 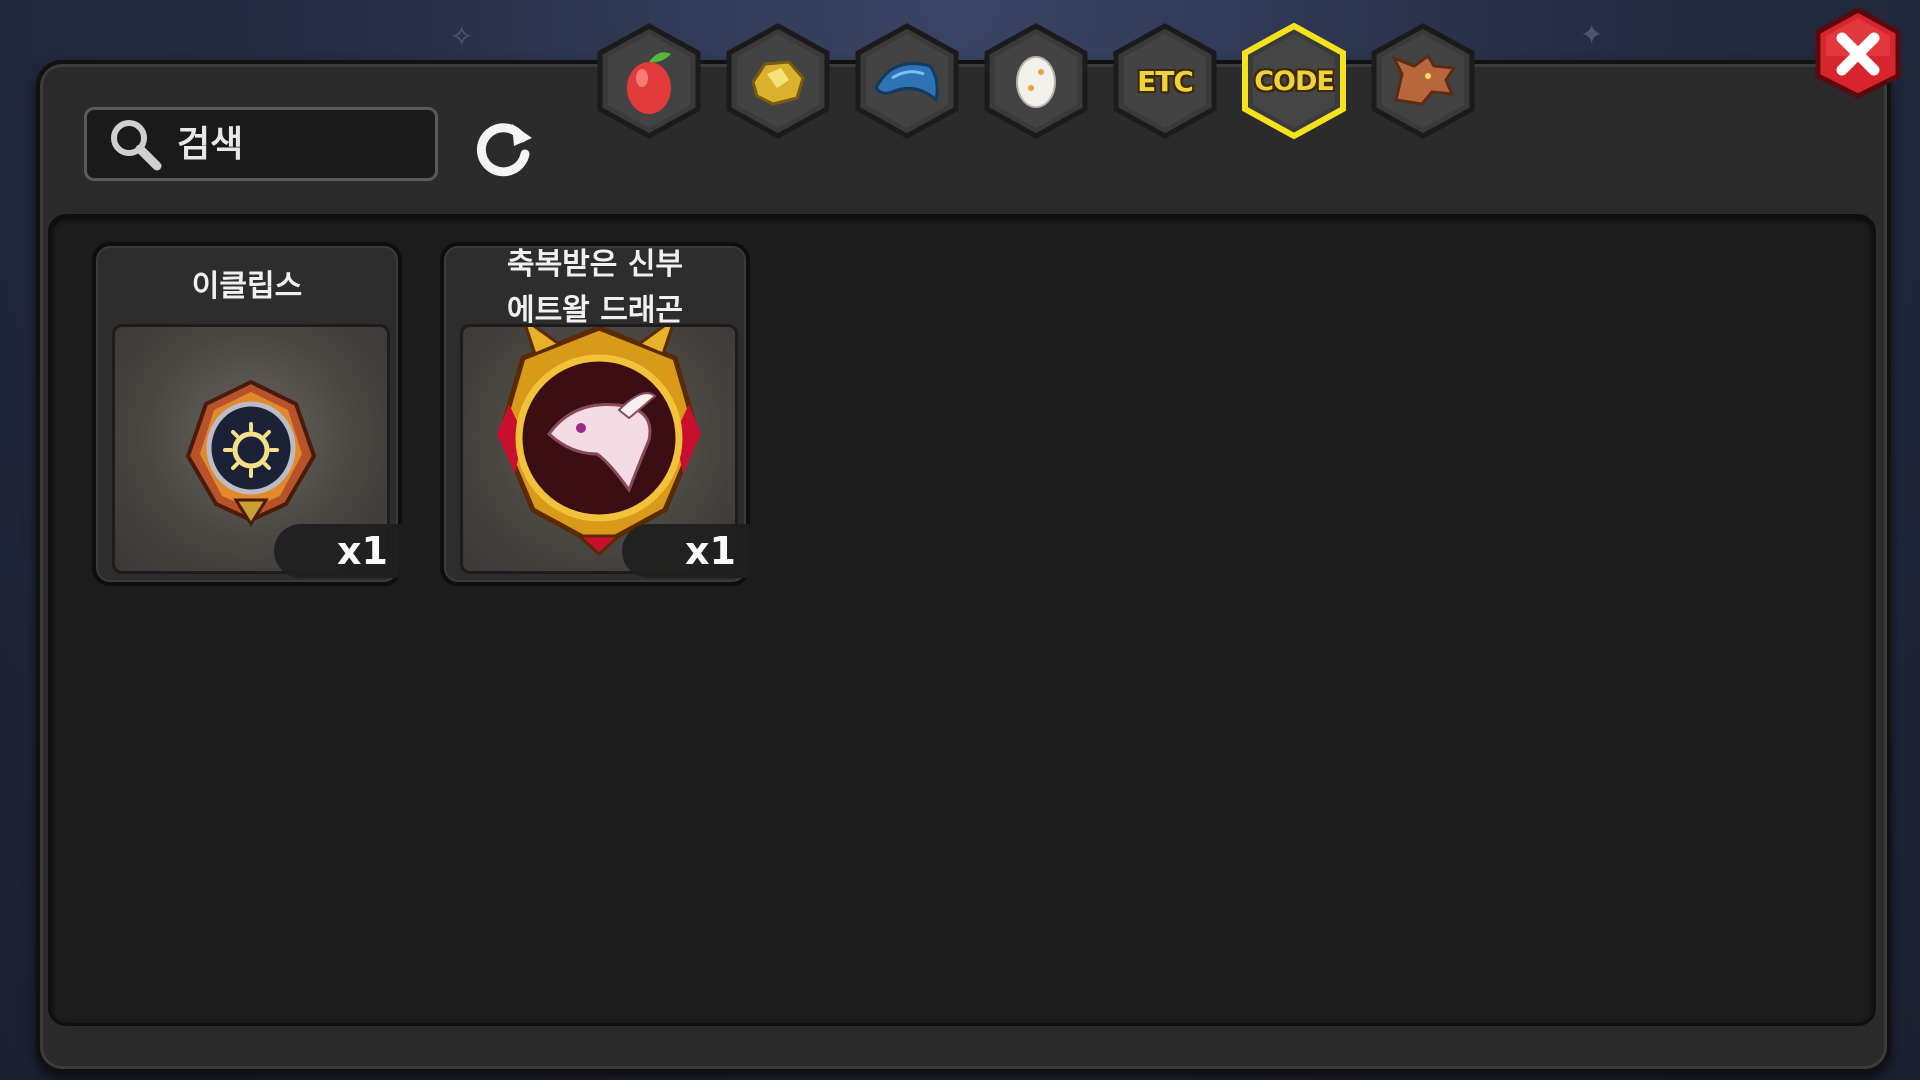 I want to click on egg-icon, so click(x=1036, y=82).